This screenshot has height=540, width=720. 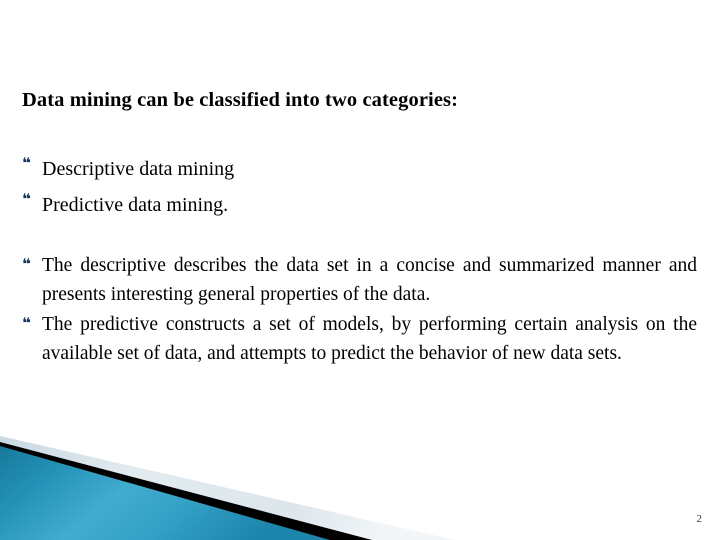 I want to click on list-item: ❝ Descriptive data mining, so click(x=359, y=169).